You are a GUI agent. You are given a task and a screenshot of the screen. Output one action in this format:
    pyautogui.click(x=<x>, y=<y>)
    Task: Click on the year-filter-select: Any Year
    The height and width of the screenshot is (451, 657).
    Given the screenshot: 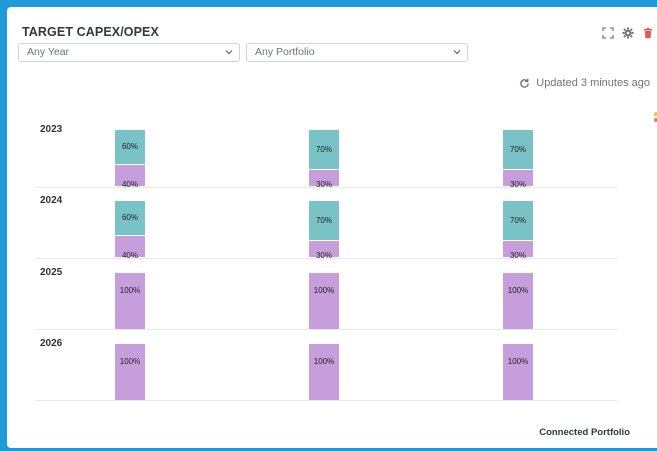 What is the action you would take?
    pyautogui.click(x=129, y=52)
    